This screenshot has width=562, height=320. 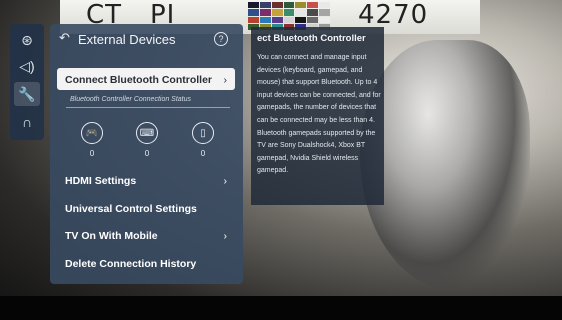 I want to click on settings-category-rail: ⊛ ◁) 🔧 ∩, so click(x=27, y=82).